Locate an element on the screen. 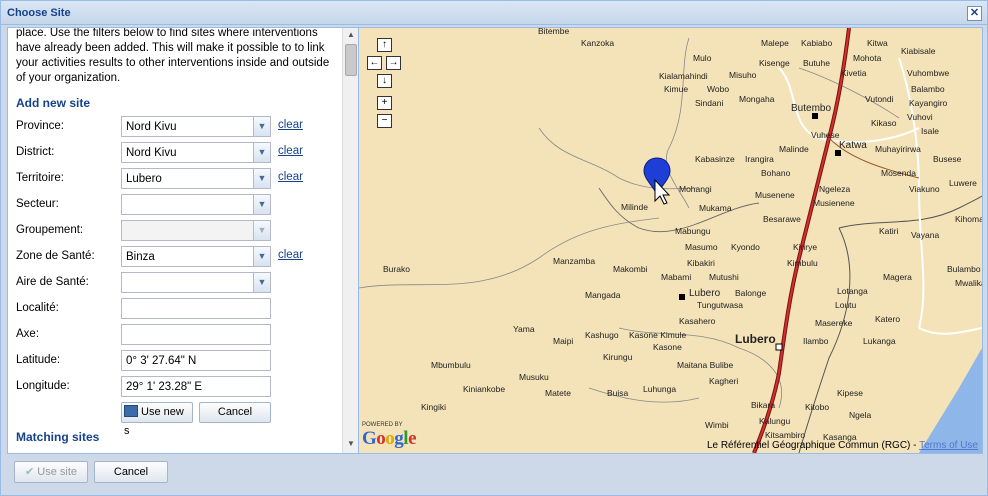 Image resolution: width=988 pixels, height=496 pixels. localite-input is located at coordinates (196, 308).